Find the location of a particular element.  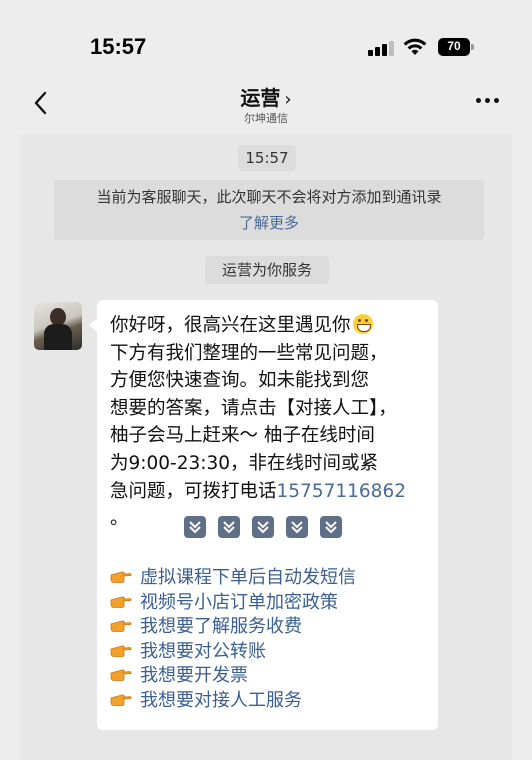

faq-label: 我想要对接人工服务 is located at coordinates (221, 700).